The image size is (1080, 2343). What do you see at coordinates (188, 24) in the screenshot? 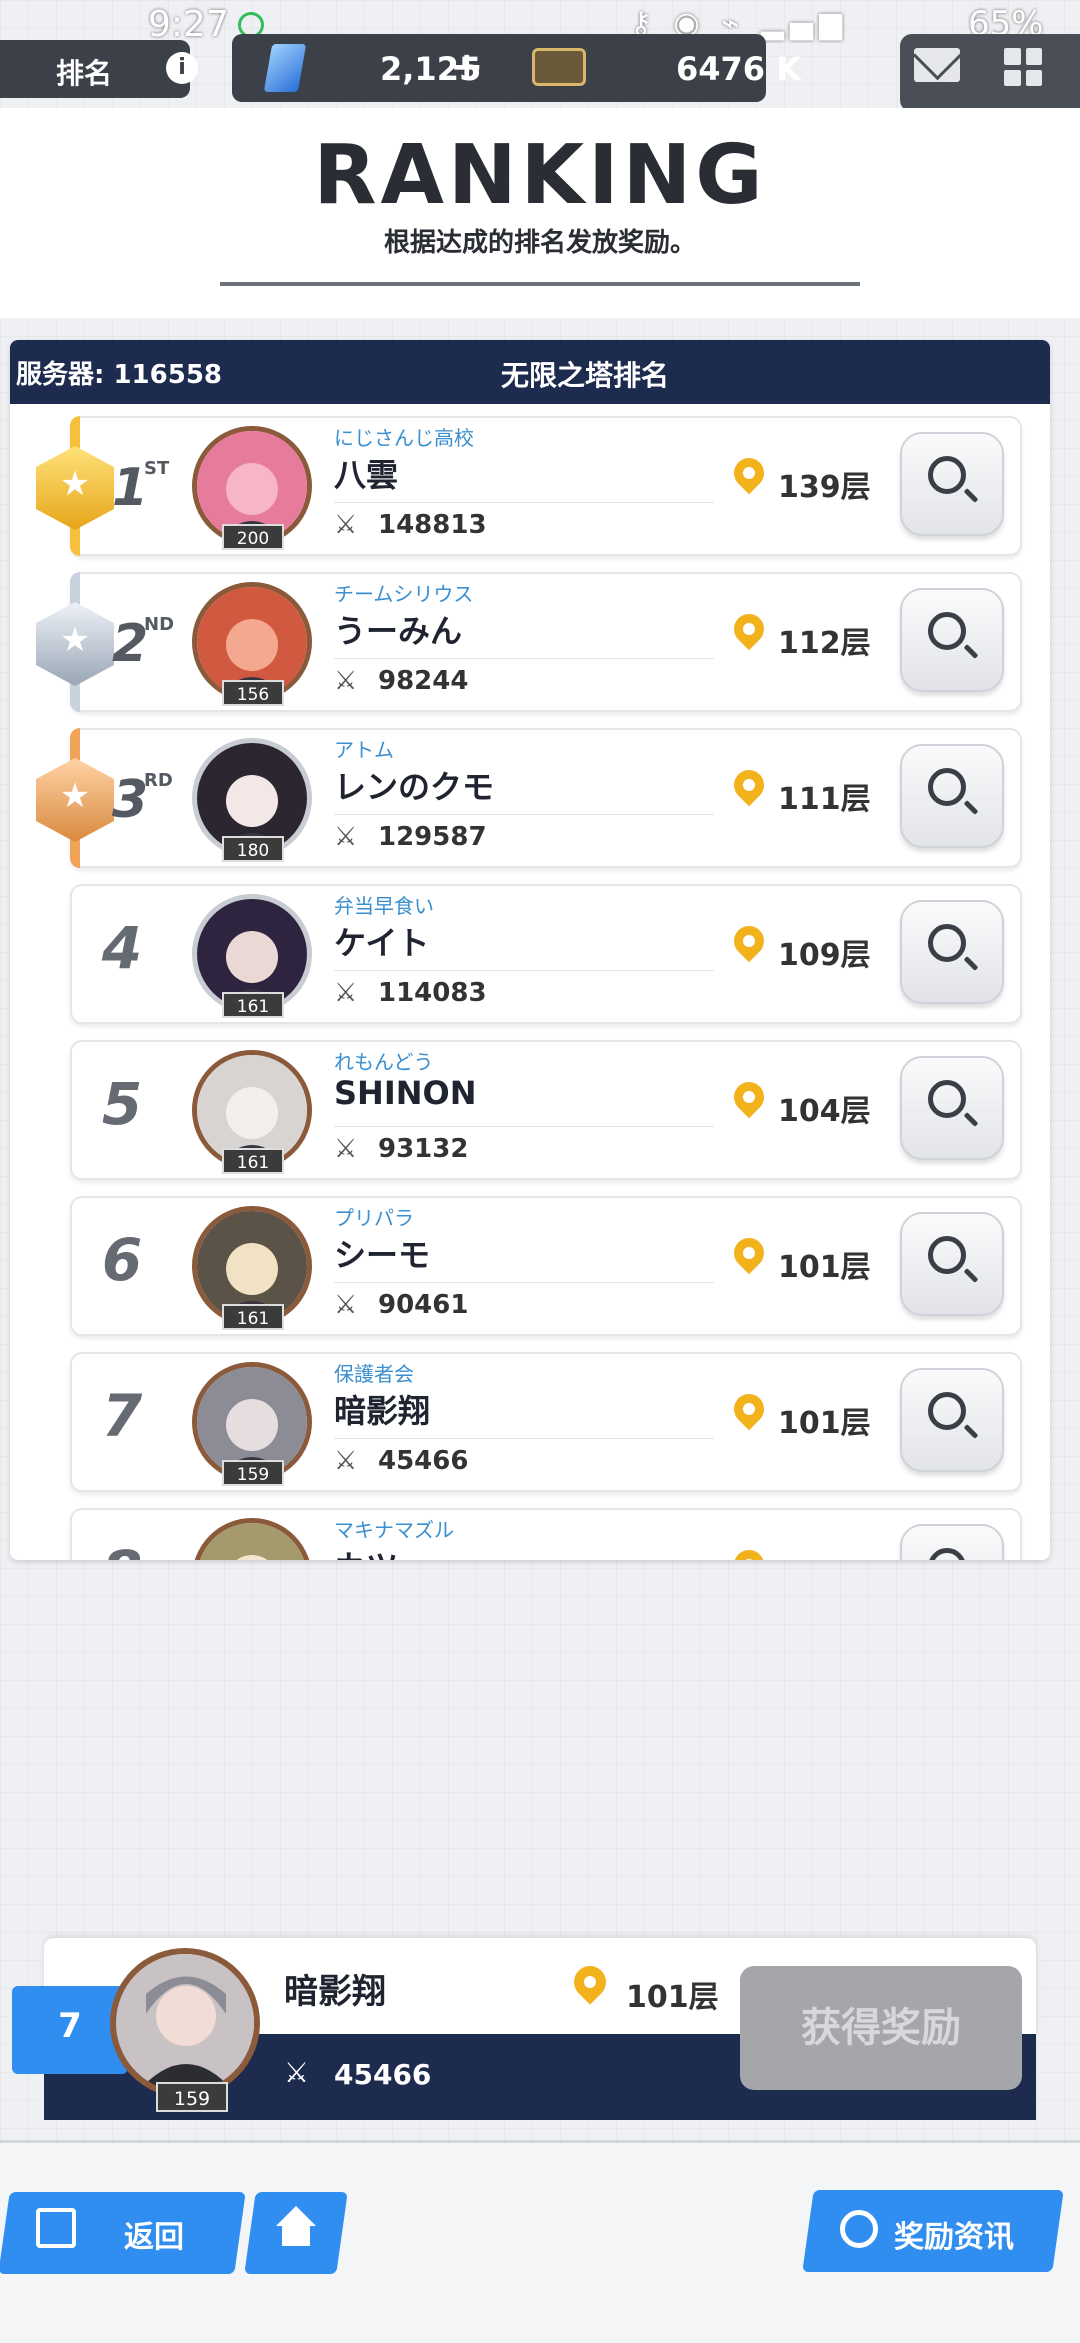
I see `status-time: 9:27` at bounding box center [188, 24].